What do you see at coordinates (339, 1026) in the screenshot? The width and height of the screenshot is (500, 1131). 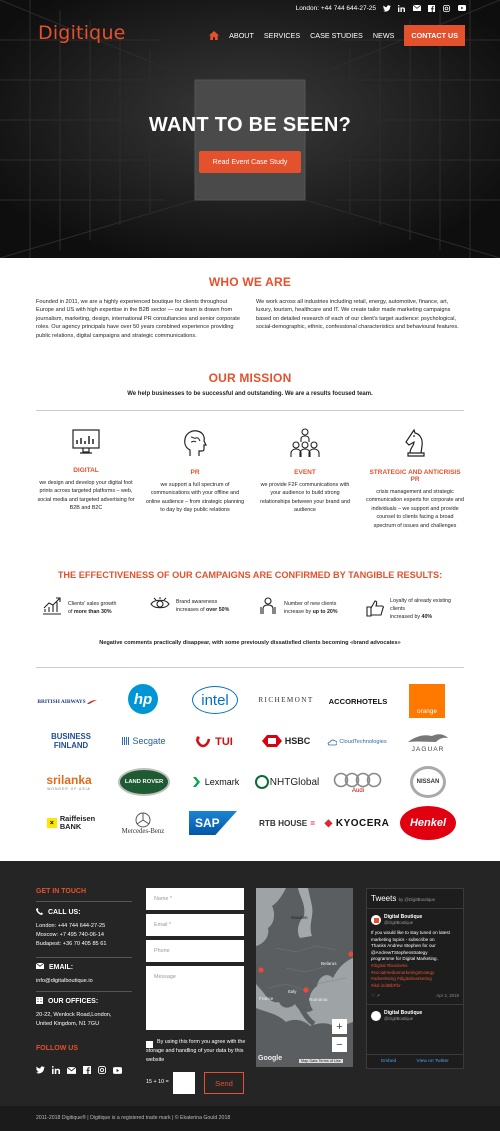 I see `map-zoom-in-button: +` at bounding box center [339, 1026].